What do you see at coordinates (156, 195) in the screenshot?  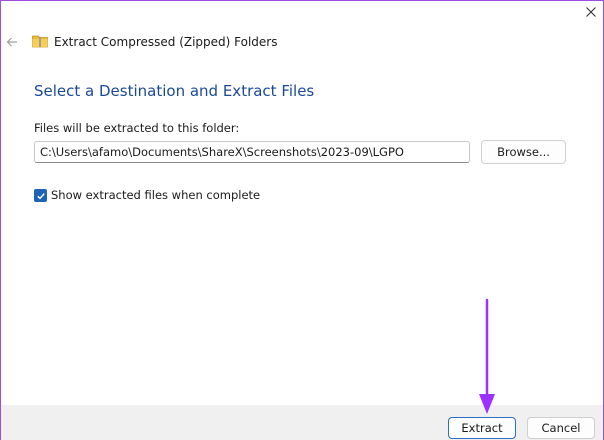 I see `show-files-label: Show extracted files when complete` at bounding box center [156, 195].